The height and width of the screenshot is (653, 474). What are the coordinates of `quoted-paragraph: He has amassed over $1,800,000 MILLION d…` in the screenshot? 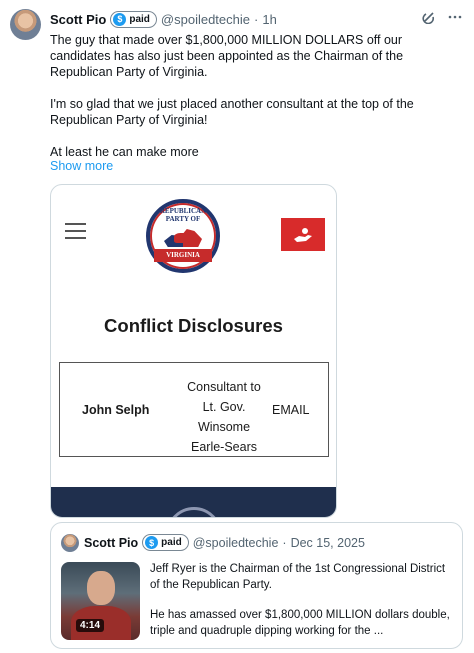 It's located at (300, 623).